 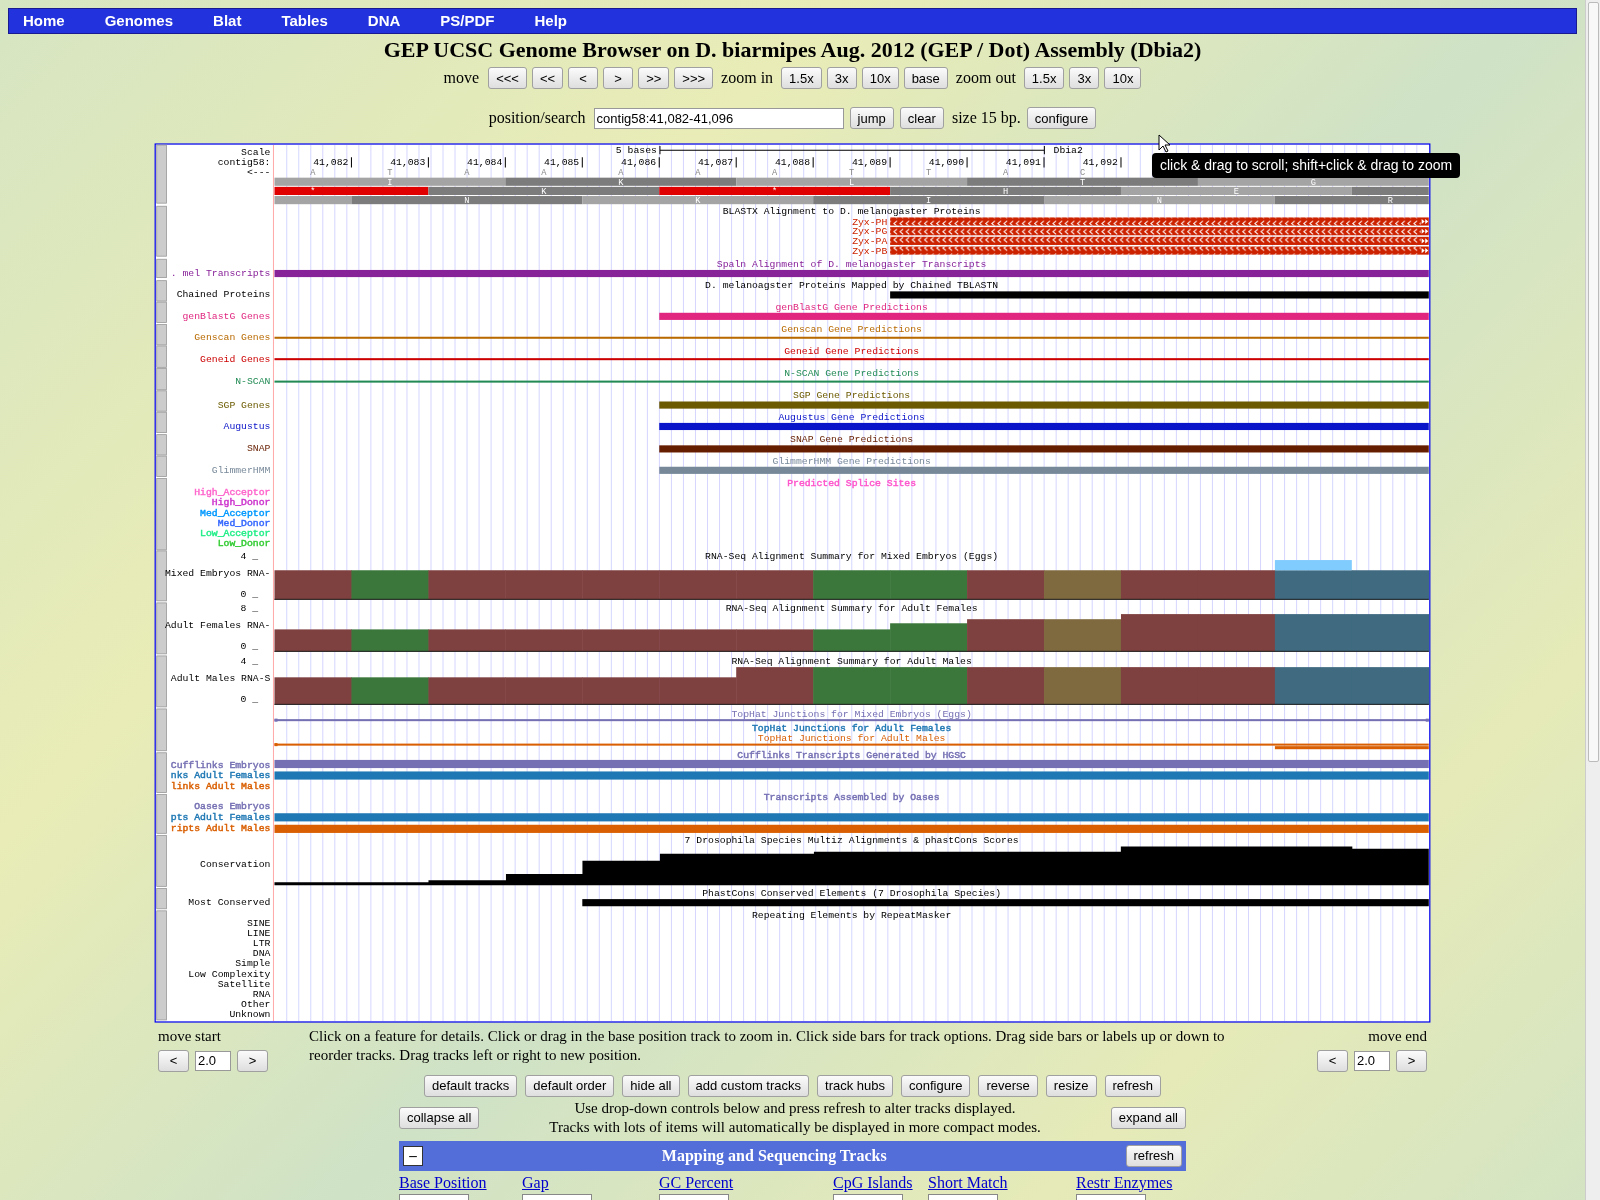 What do you see at coordinates (921, 118) in the screenshot?
I see `clear-button: clear` at bounding box center [921, 118].